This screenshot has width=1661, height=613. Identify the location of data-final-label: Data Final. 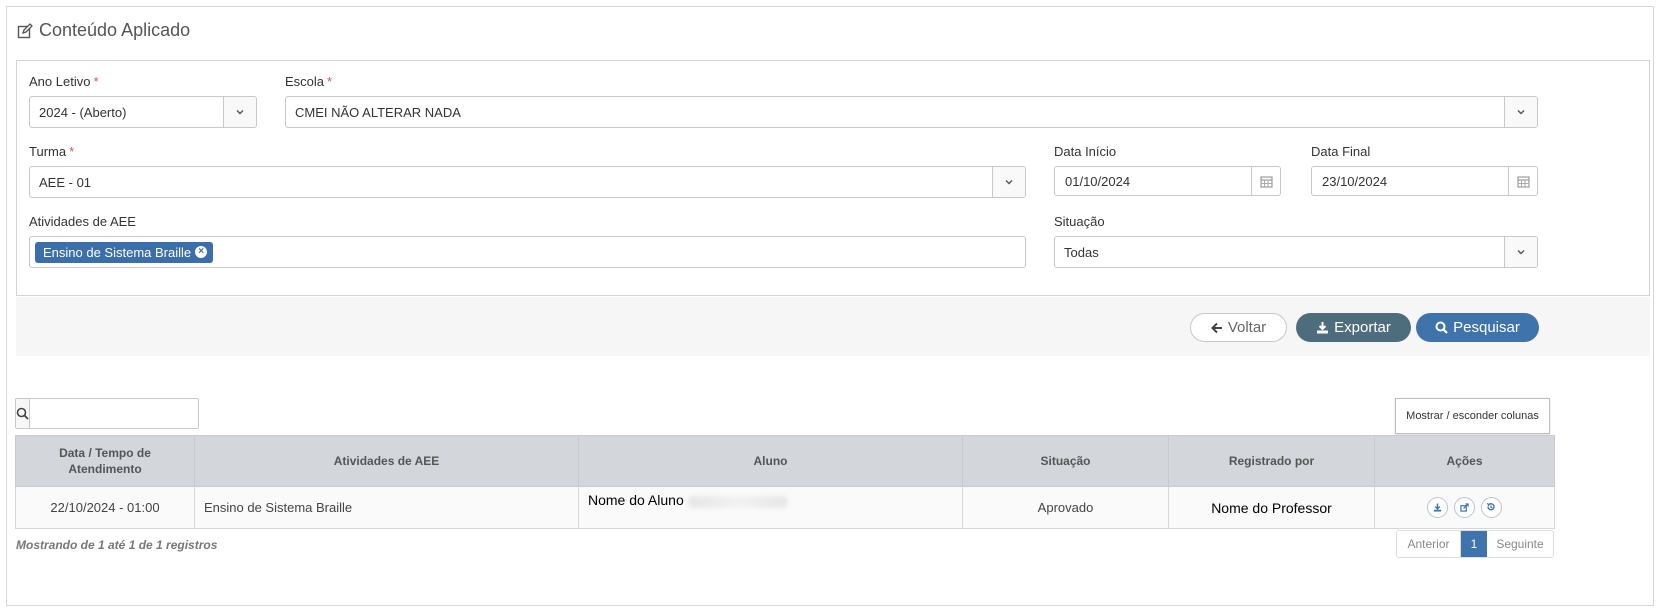
(1341, 151).